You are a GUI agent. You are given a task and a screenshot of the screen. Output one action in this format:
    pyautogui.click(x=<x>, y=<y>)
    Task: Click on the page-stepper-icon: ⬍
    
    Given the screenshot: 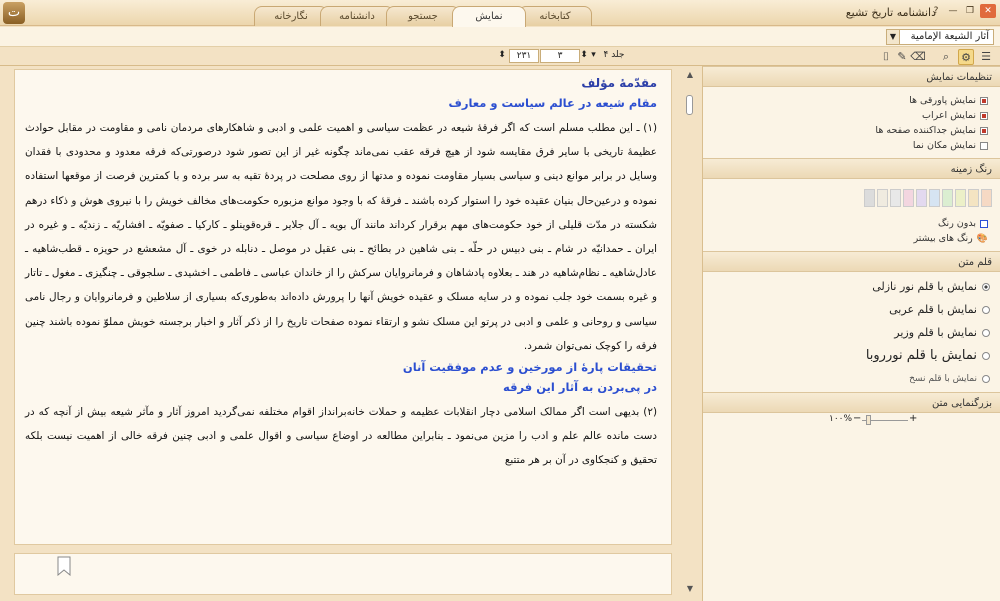 What is the action you would take?
    pyautogui.click(x=584, y=56)
    